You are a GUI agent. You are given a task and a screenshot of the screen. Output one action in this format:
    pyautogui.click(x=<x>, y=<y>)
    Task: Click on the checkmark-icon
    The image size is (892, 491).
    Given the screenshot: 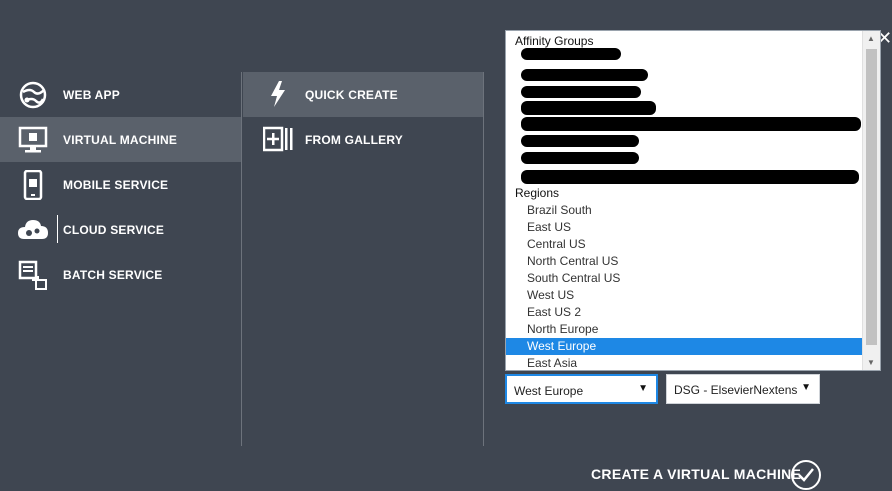 What is the action you would take?
    pyautogui.click(x=806, y=475)
    